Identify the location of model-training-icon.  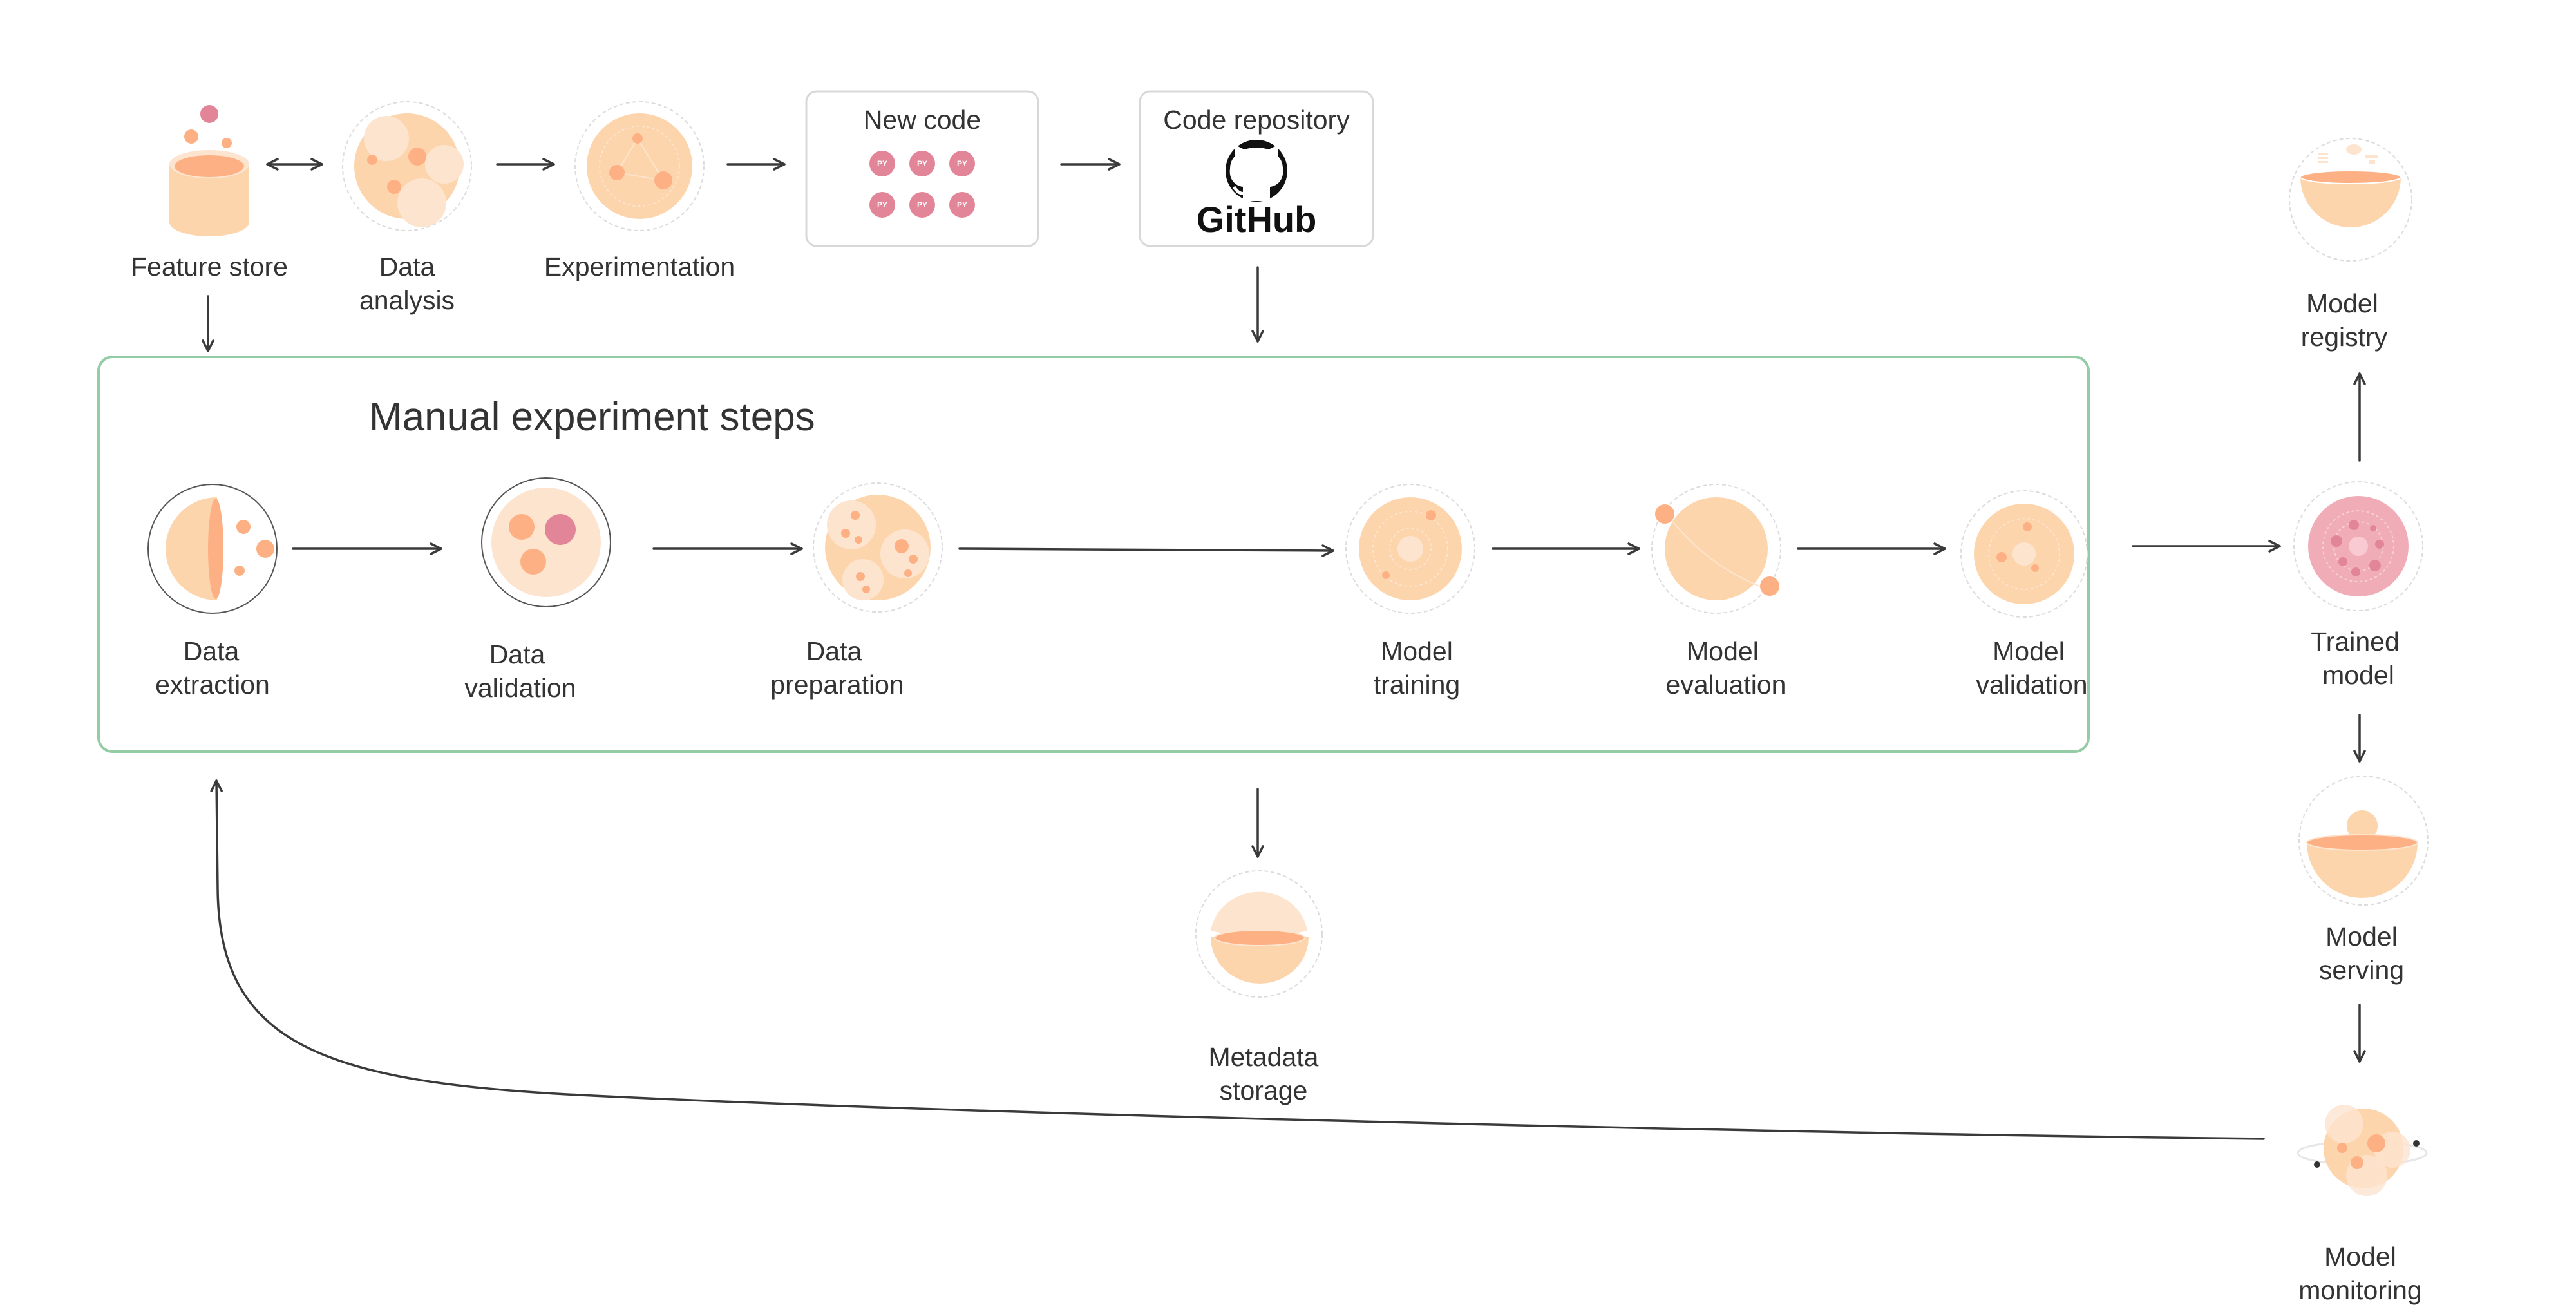
(1410, 549).